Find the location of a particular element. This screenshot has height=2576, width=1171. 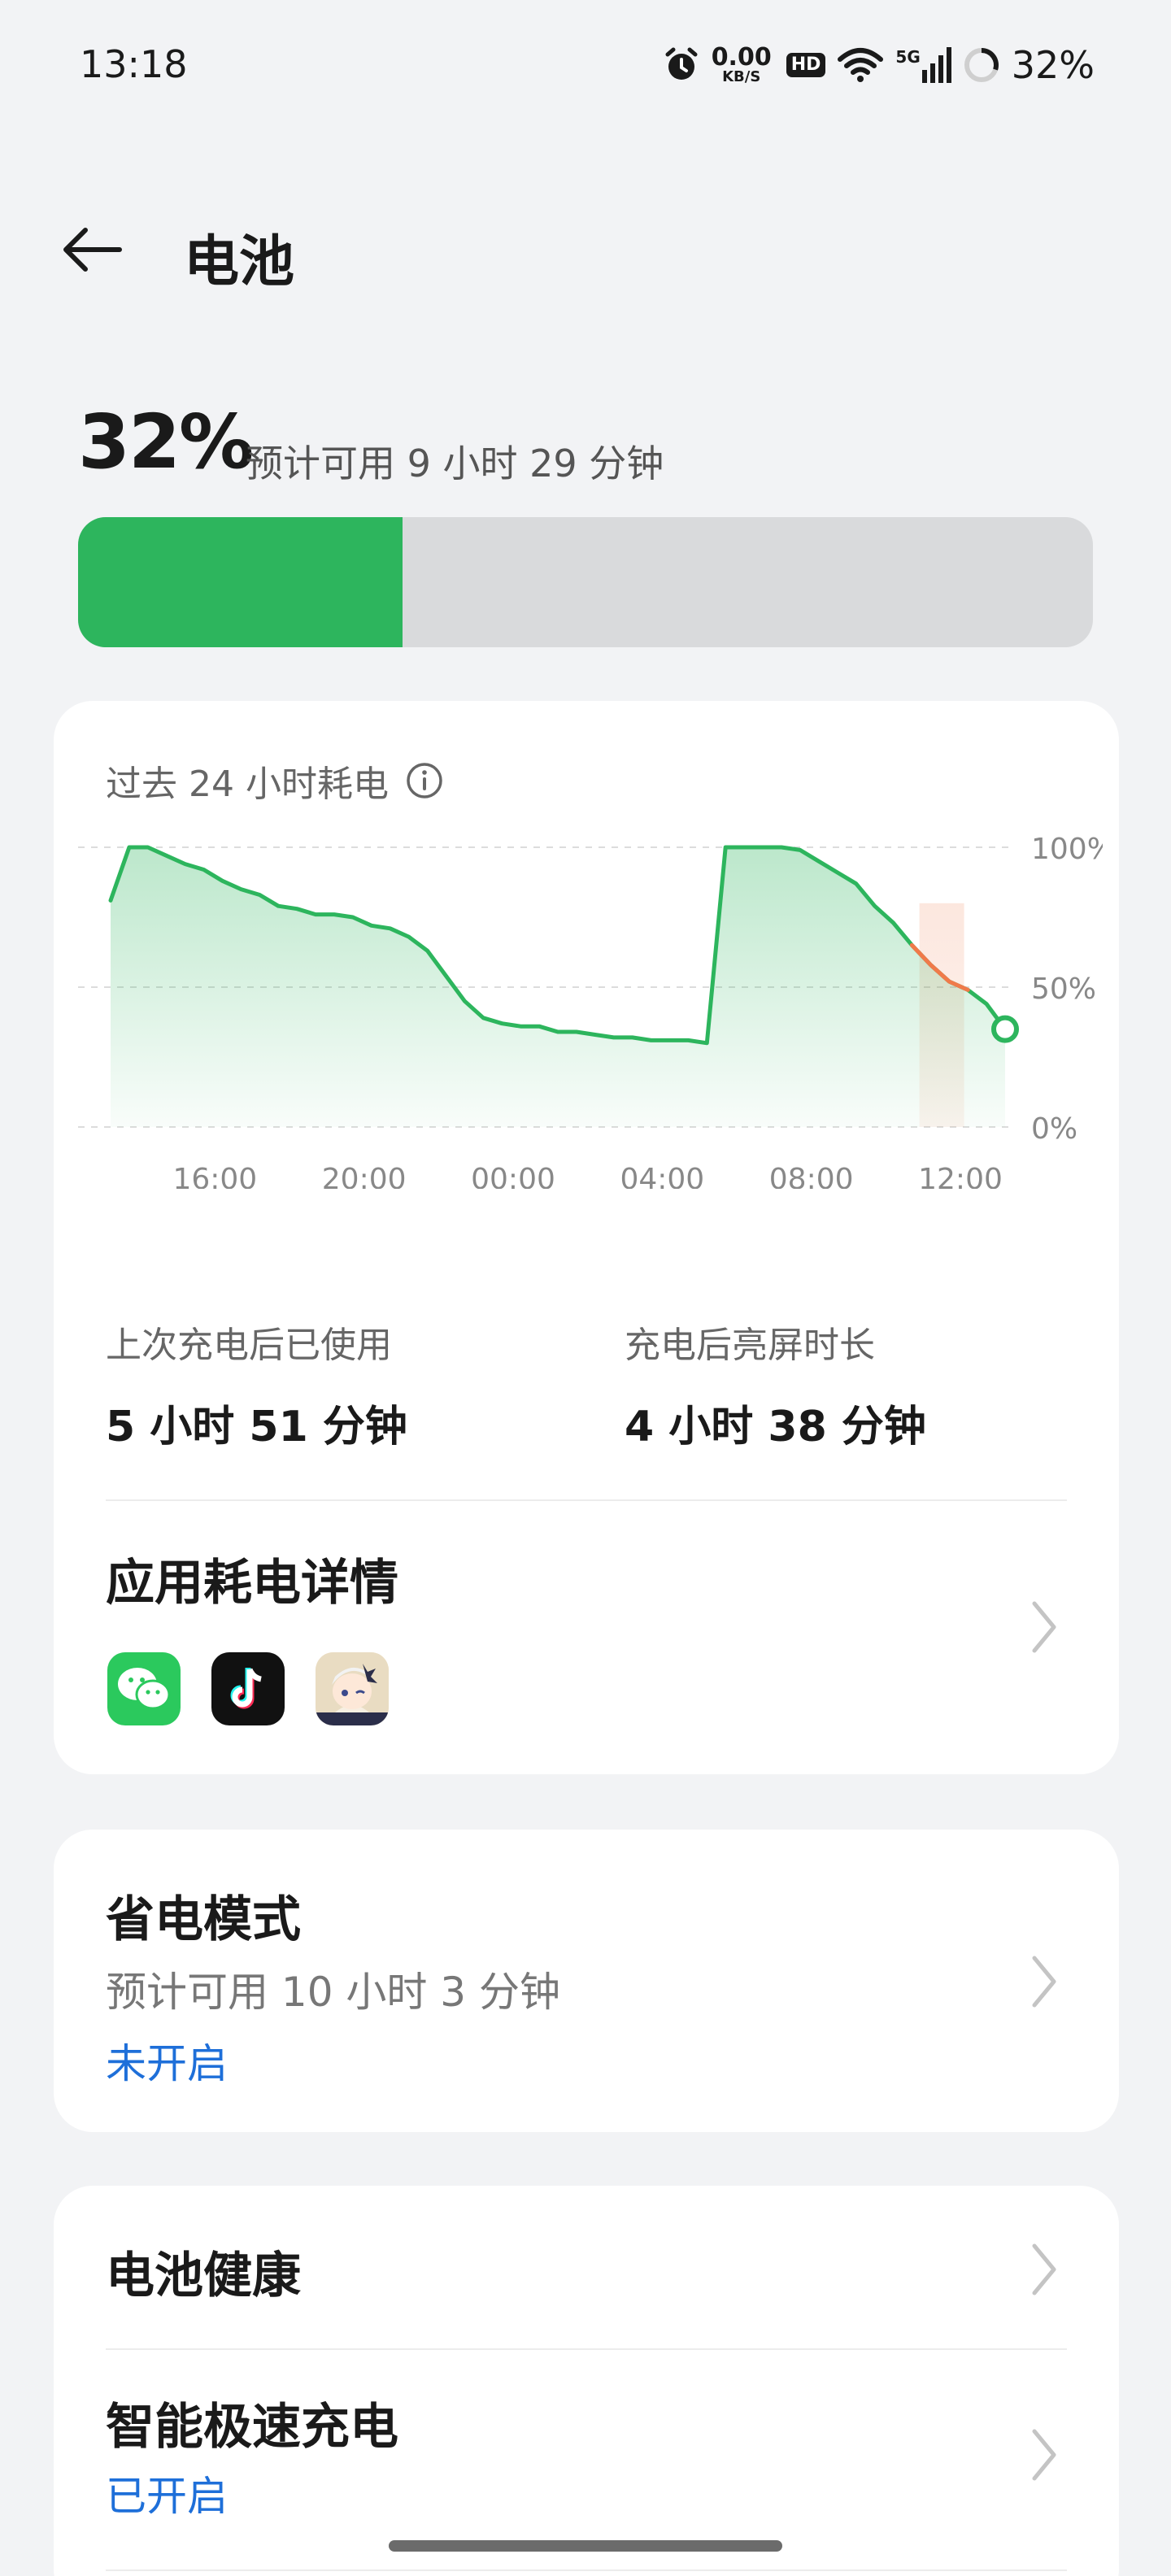

battery-level: 32% is located at coordinates (166, 441).